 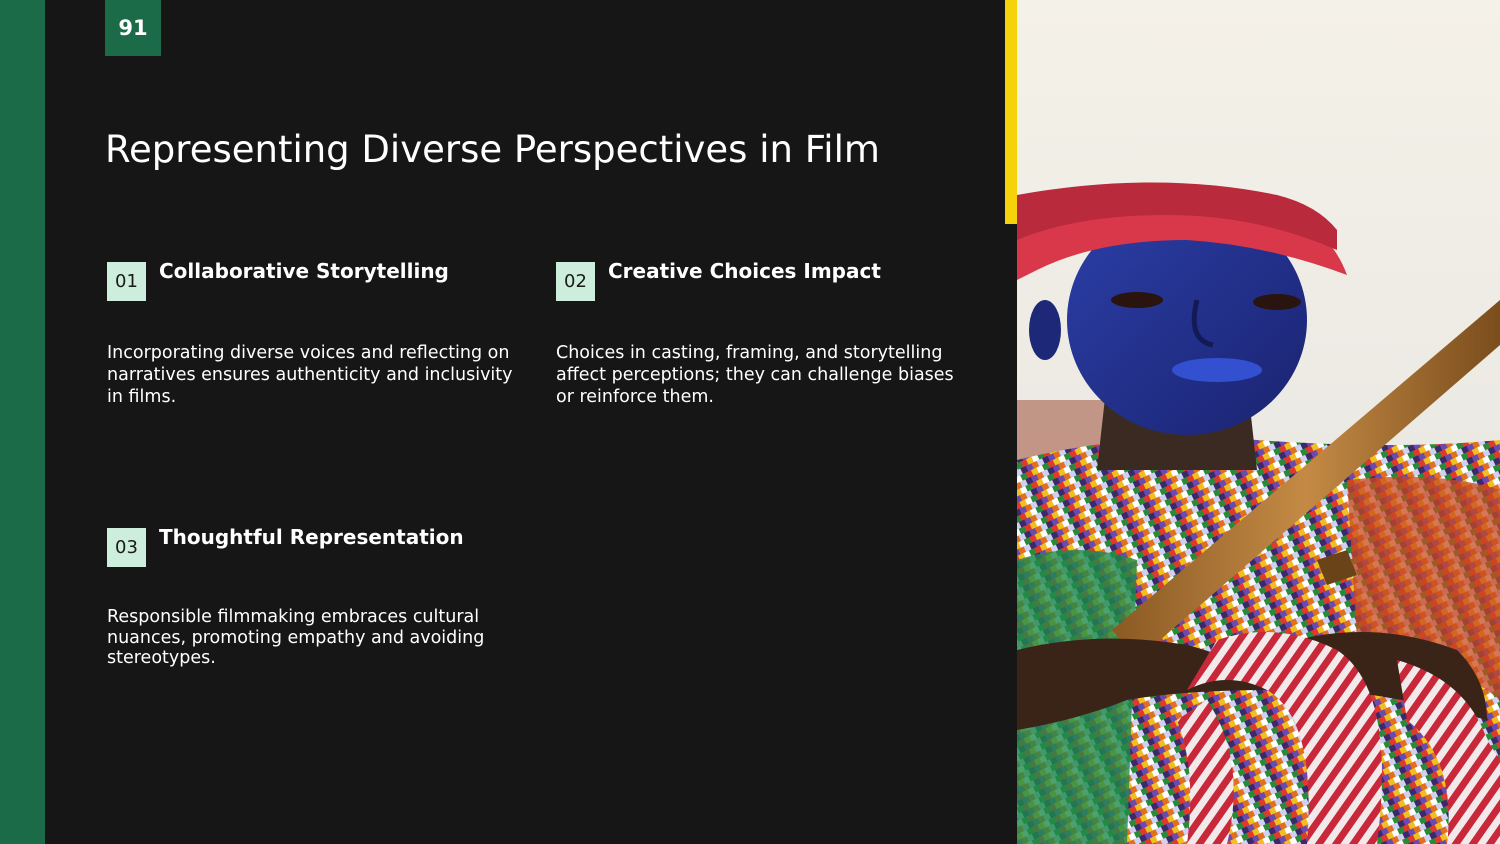 I want to click on item-number: 03, so click(x=126, y=547).